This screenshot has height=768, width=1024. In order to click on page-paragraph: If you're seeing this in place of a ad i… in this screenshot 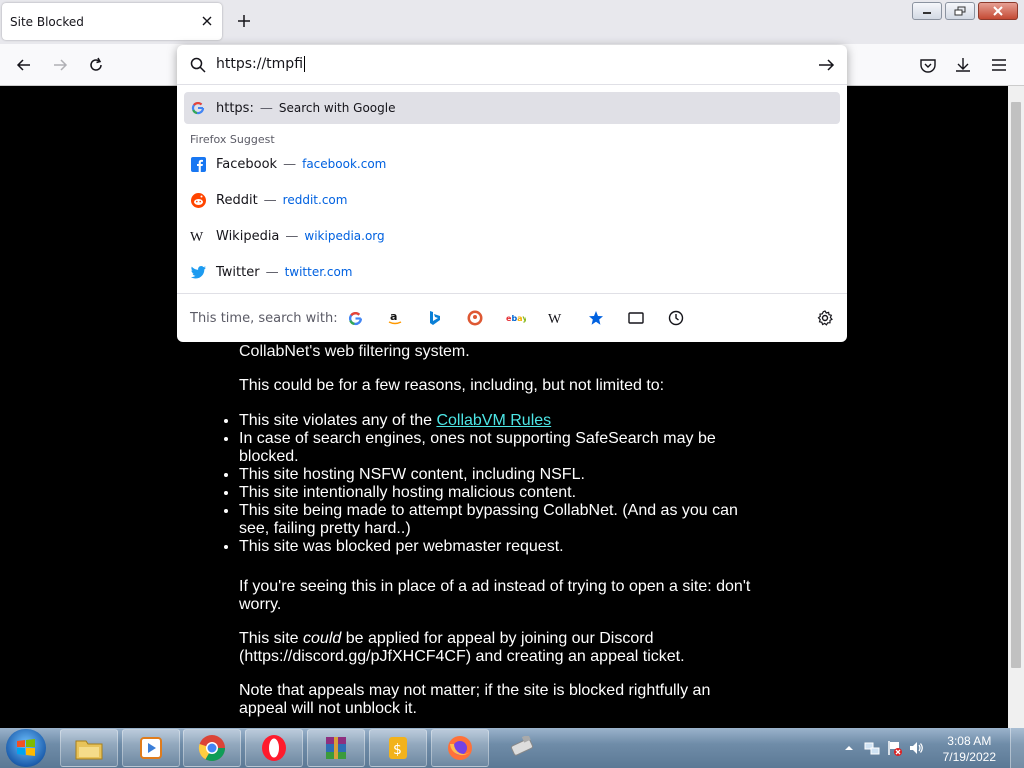, I will do `click(495, 595)`.